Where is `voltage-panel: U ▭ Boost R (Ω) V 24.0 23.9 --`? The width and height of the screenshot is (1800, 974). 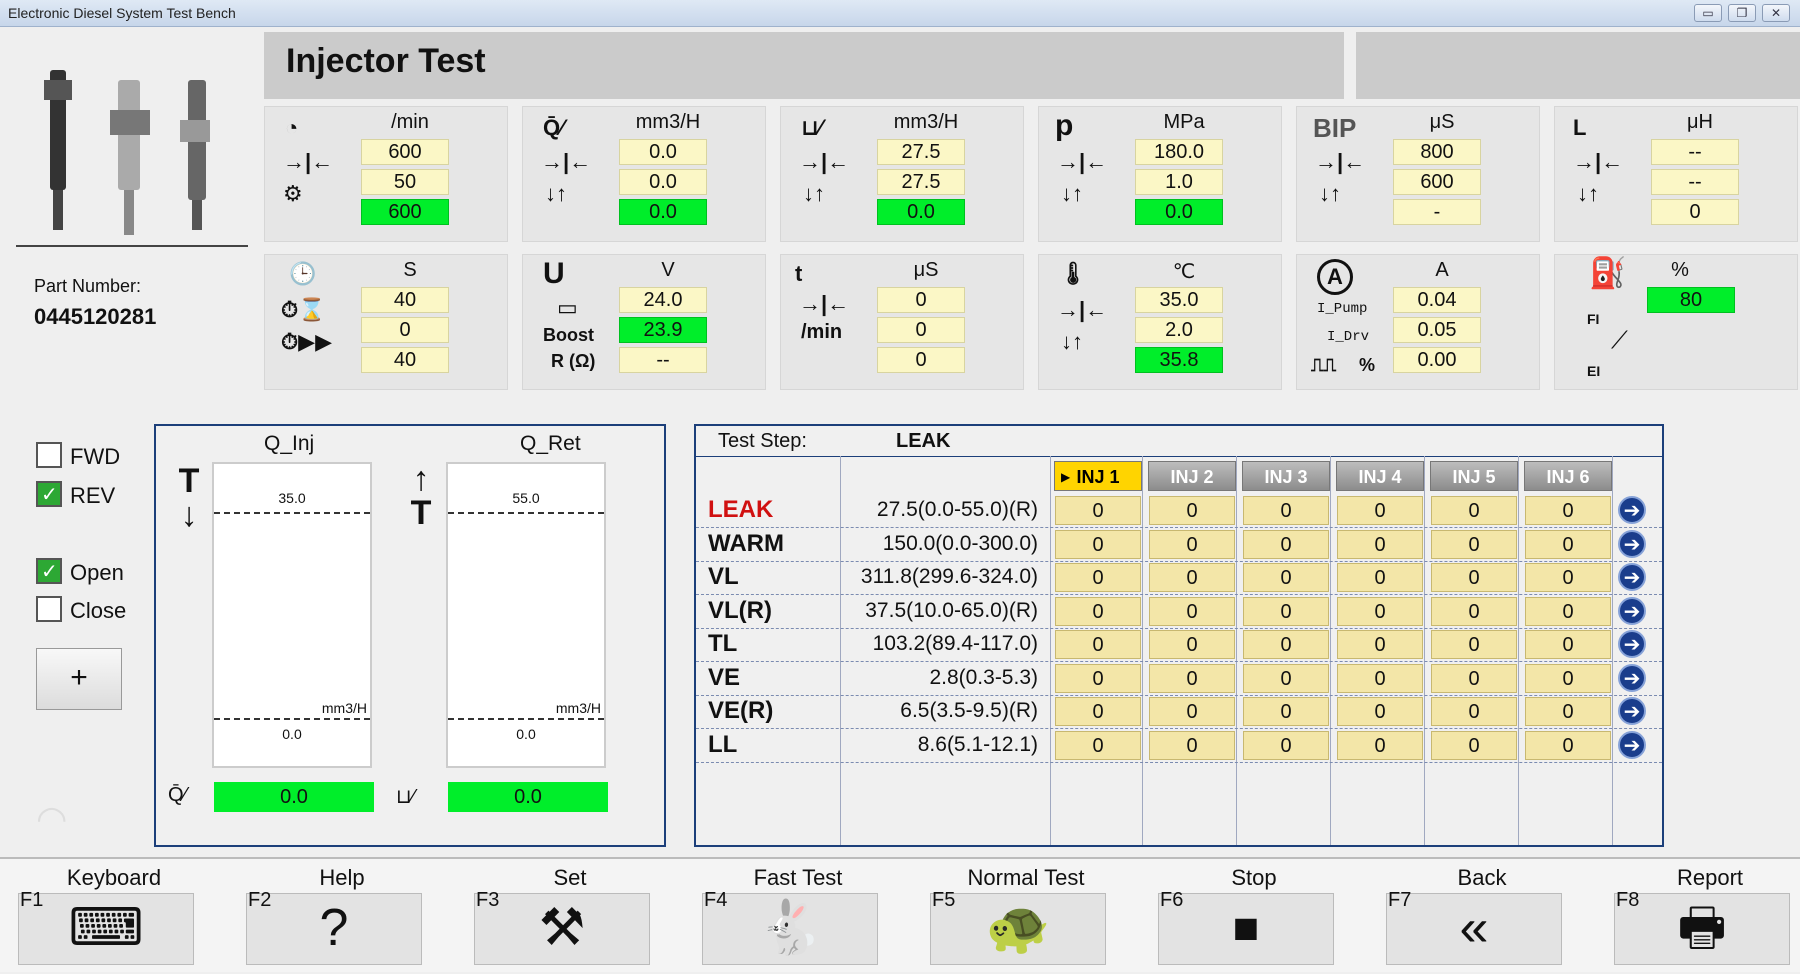 voltage-panel: U ▭ Boost R (Ω) V 24.0 23.9 -- is located at coordinates (644, 322).